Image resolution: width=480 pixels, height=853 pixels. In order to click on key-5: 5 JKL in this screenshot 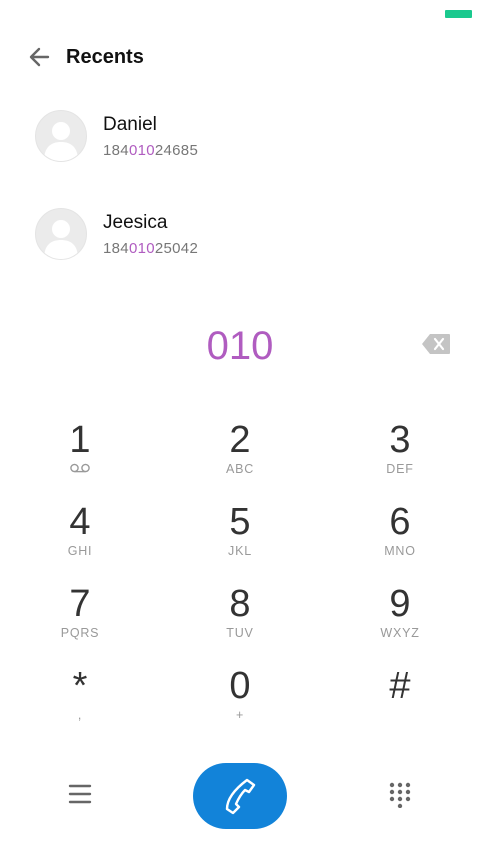, I will do `click(240, 537)`.